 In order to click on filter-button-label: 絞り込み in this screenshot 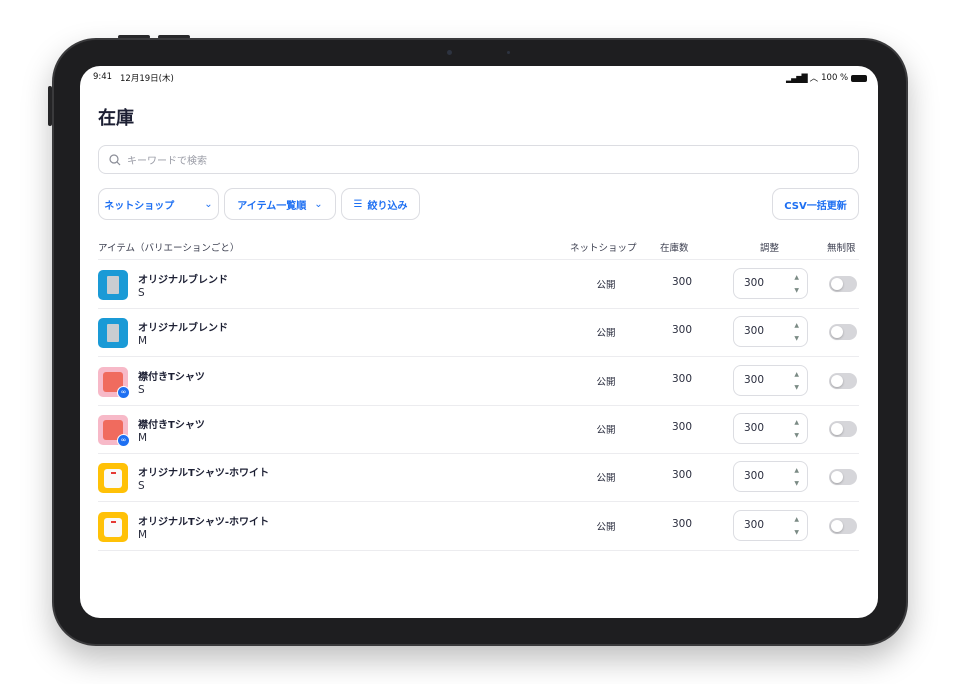, I will do `click(387, 206)`.